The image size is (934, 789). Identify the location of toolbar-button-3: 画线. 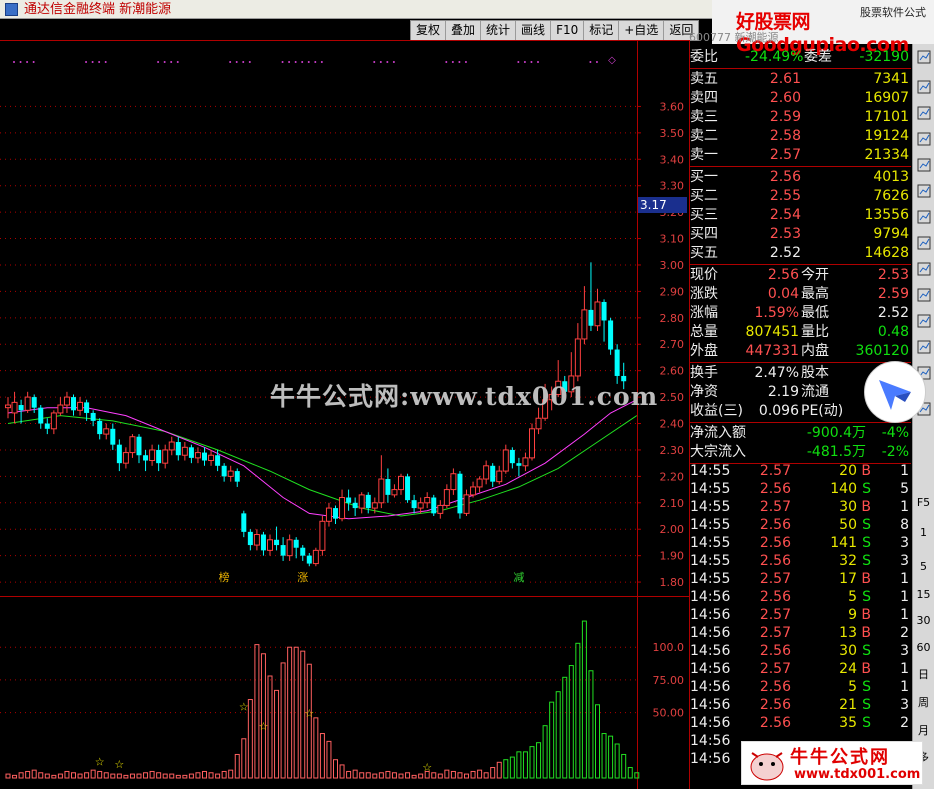
(534, 30).